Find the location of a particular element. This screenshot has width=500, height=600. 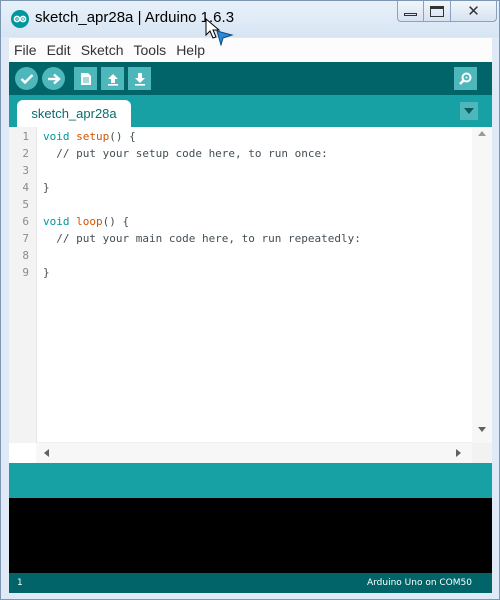

open-sketch-button is located at coordinates (112, 78).